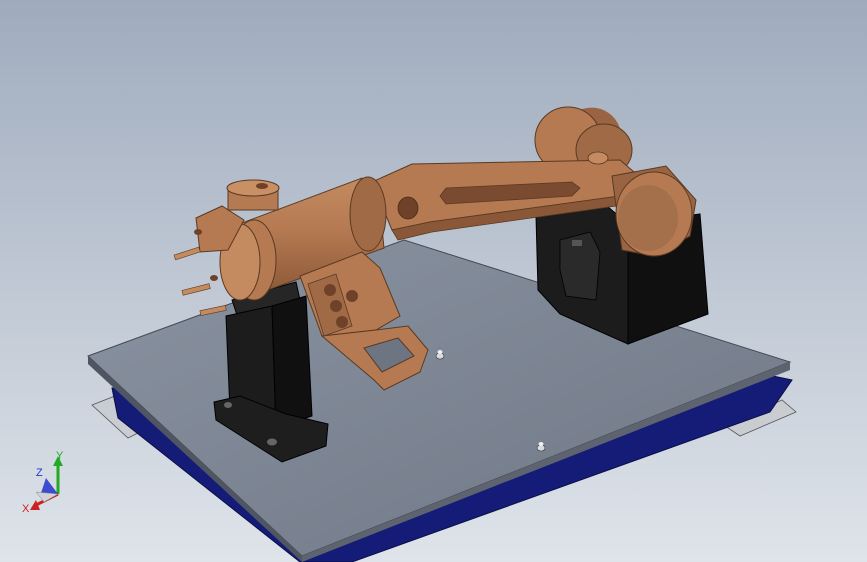  Describe the element at coordinates (60, 456) in the screenshot. I see `axis-y-label: Y` at that location.